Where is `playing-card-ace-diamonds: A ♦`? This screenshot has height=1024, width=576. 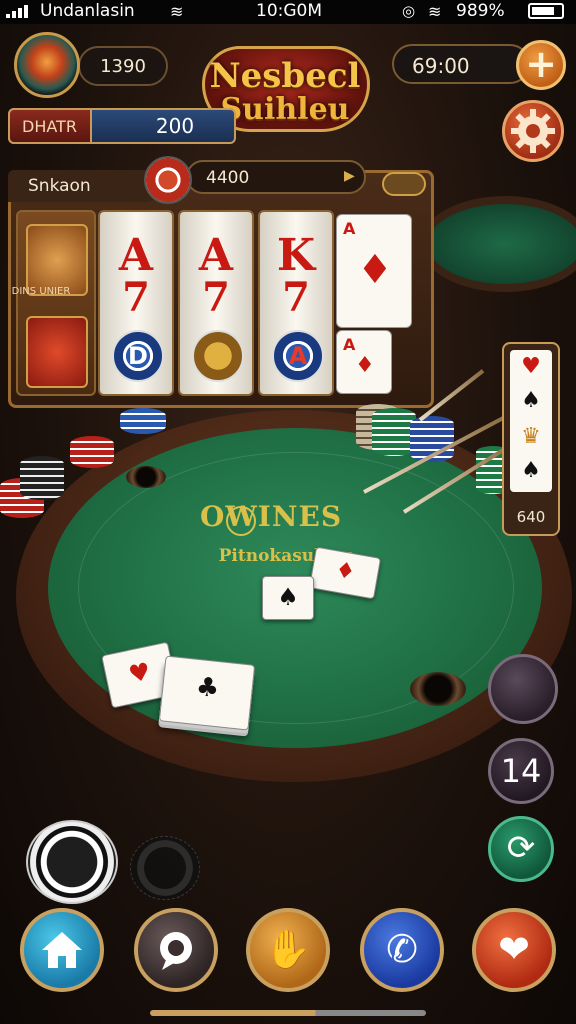 playing-card-ace-diamonds: A ♦ is located at coordinates (374, 271).